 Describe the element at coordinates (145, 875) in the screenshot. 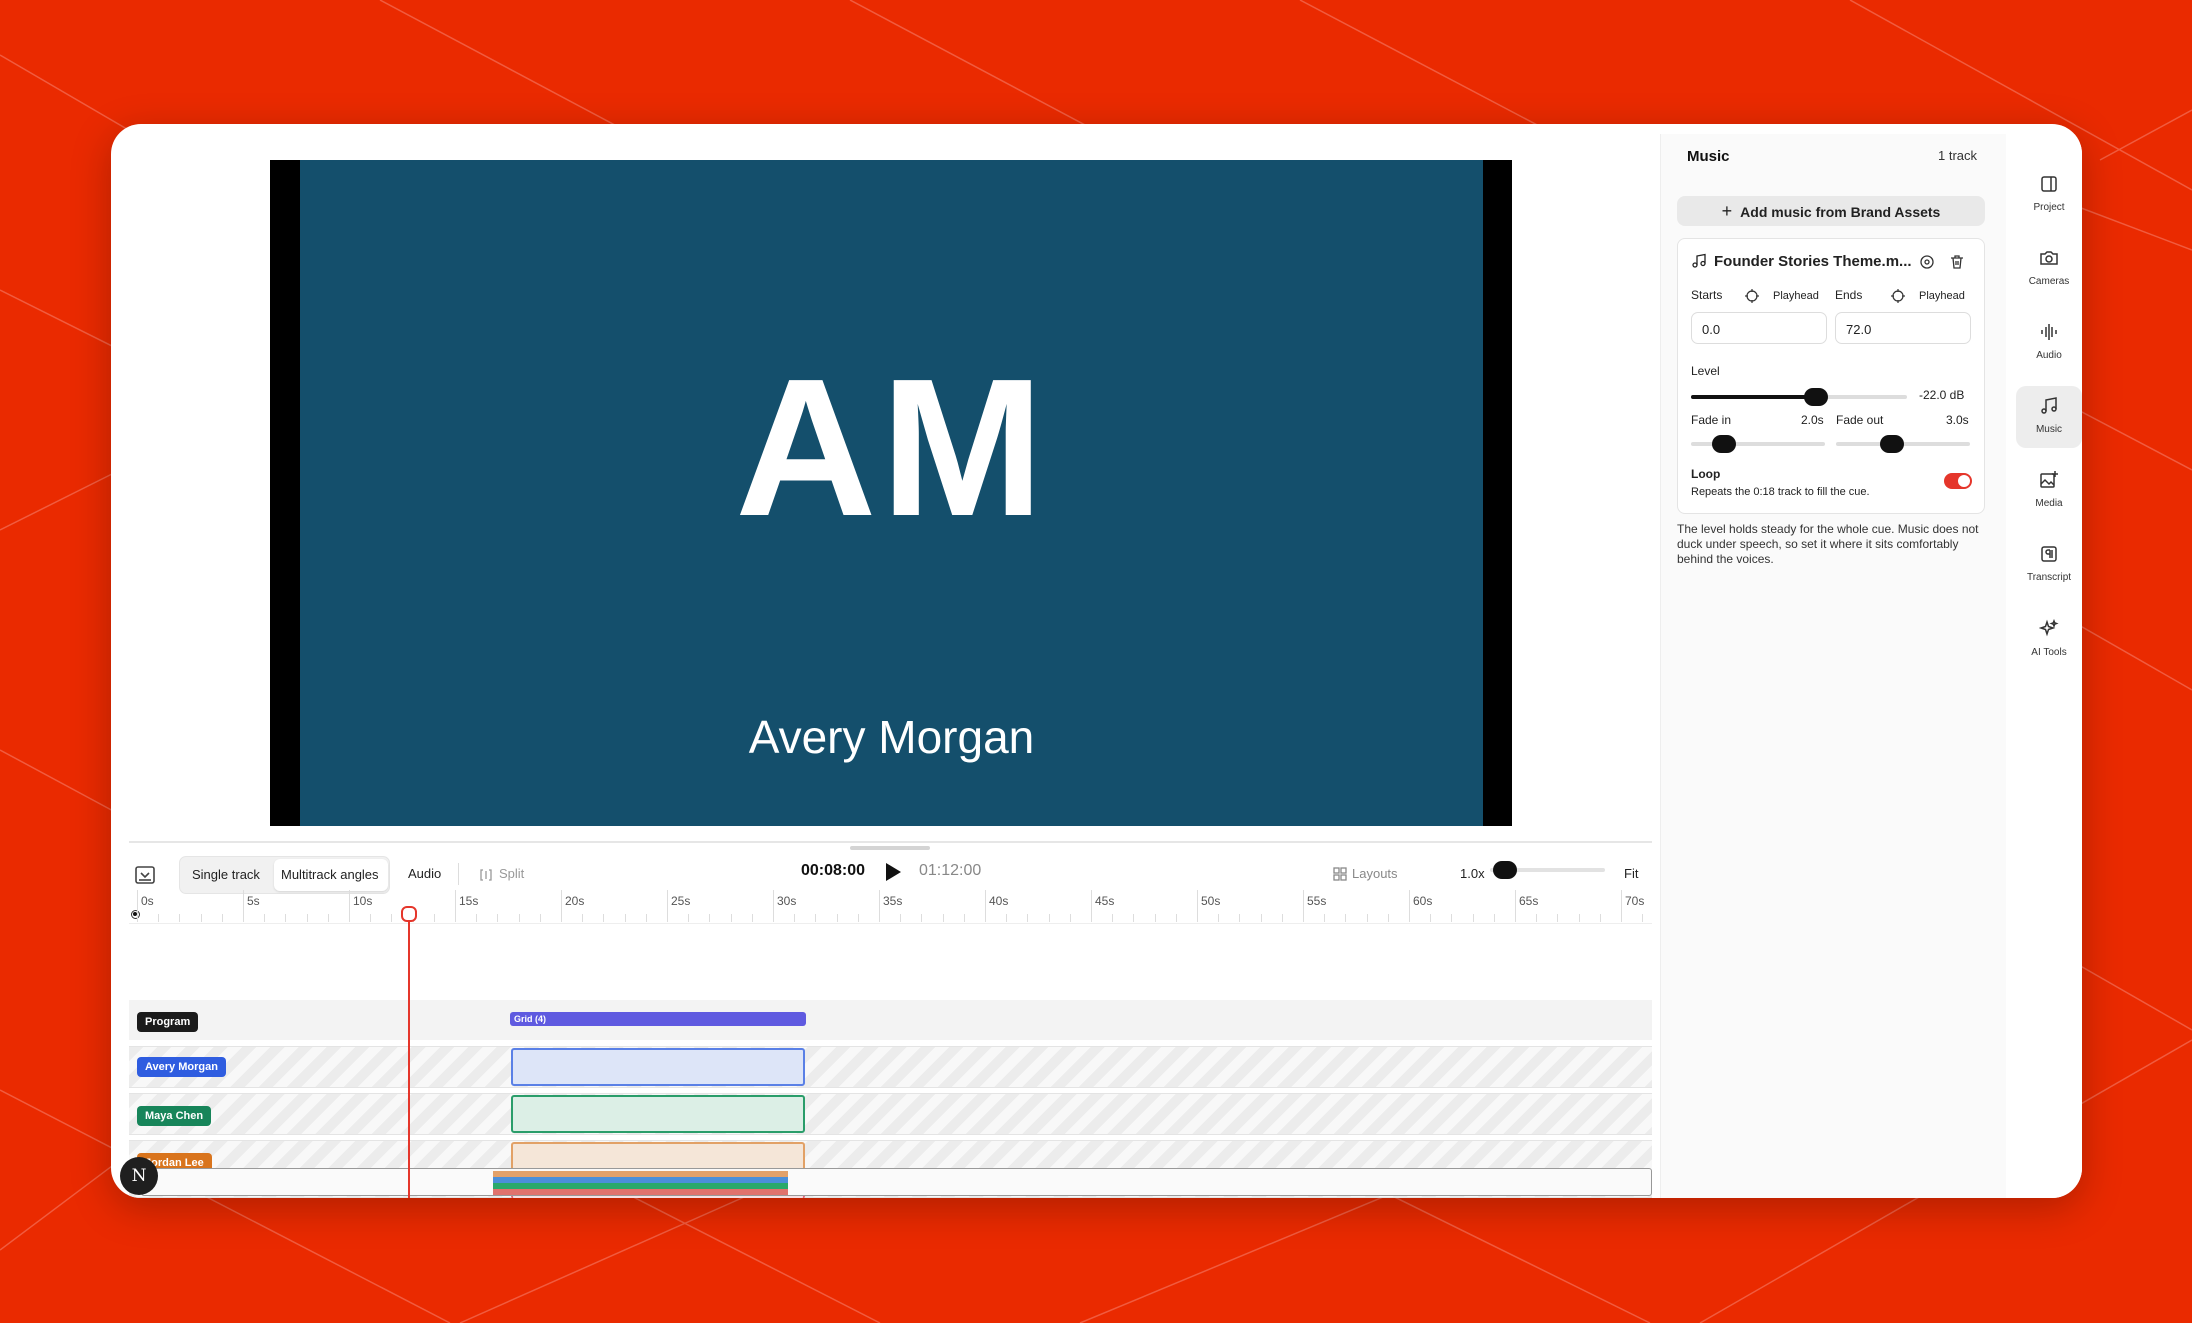

I see `collapse-timeline-icon` at that location.